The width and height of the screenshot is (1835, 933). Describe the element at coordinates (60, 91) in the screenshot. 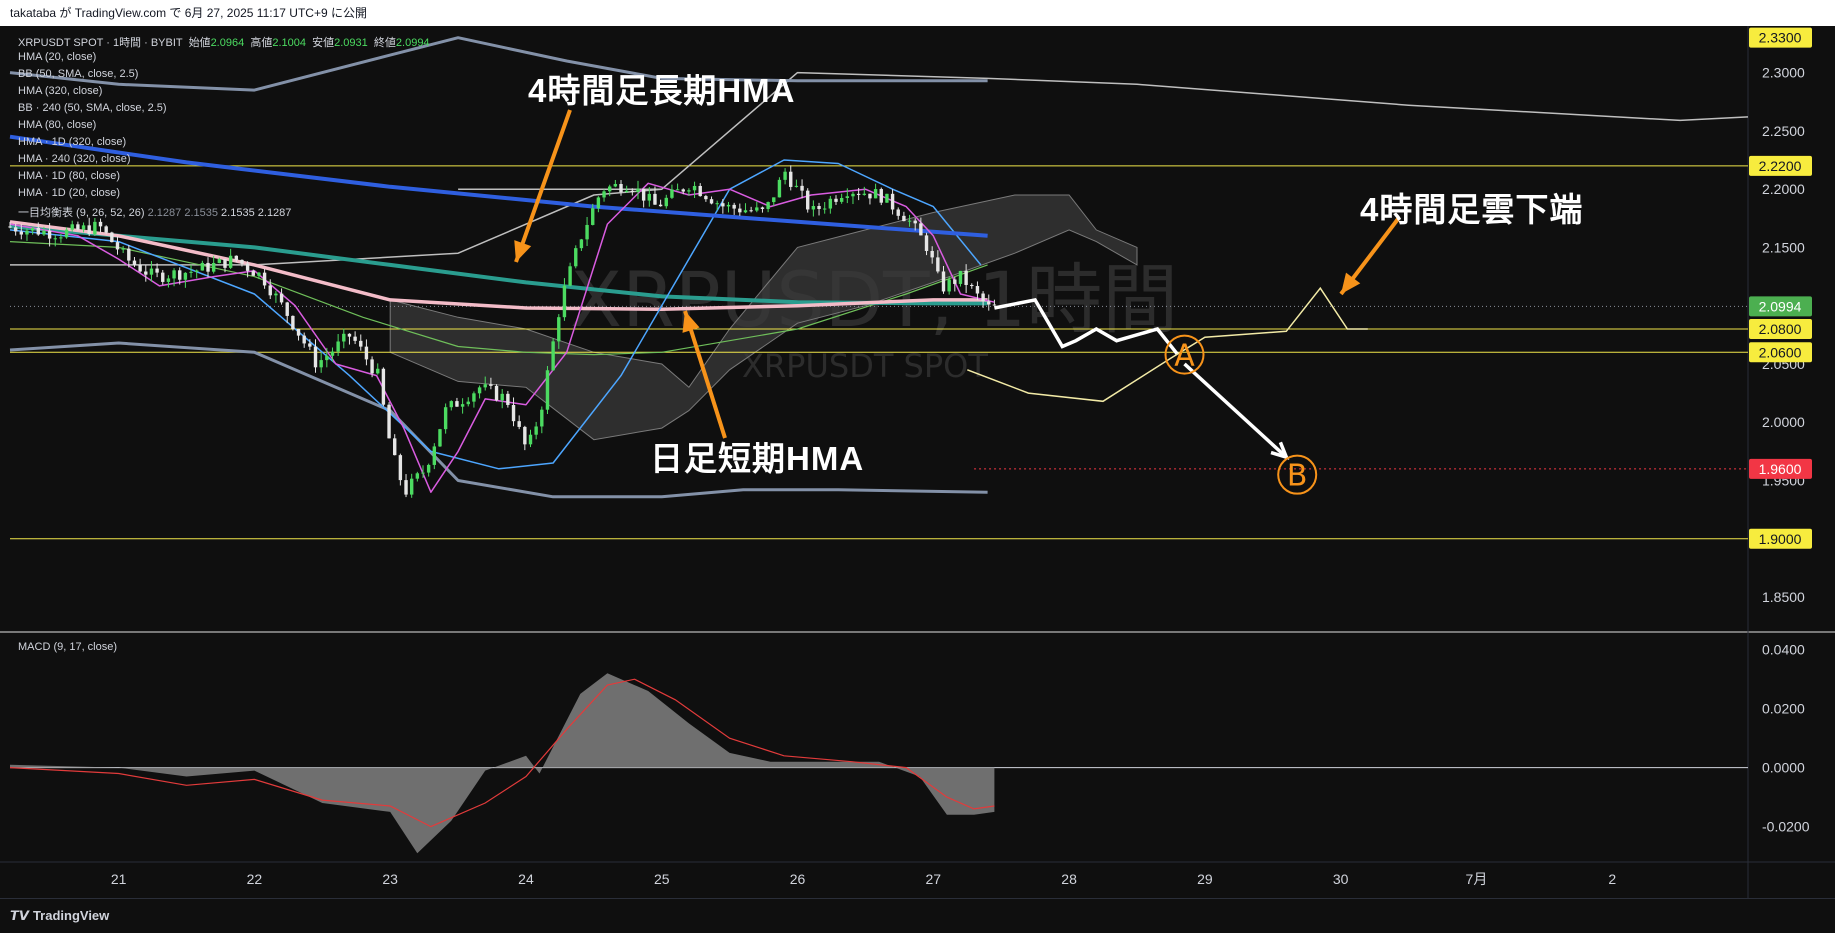

I see `legend-indicator: HMA (320, close)` at that location.